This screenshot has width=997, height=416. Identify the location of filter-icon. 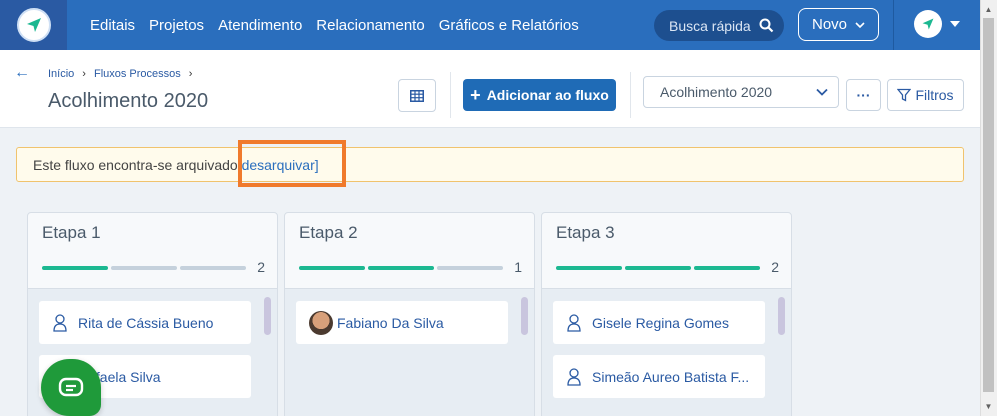
(904, 95).